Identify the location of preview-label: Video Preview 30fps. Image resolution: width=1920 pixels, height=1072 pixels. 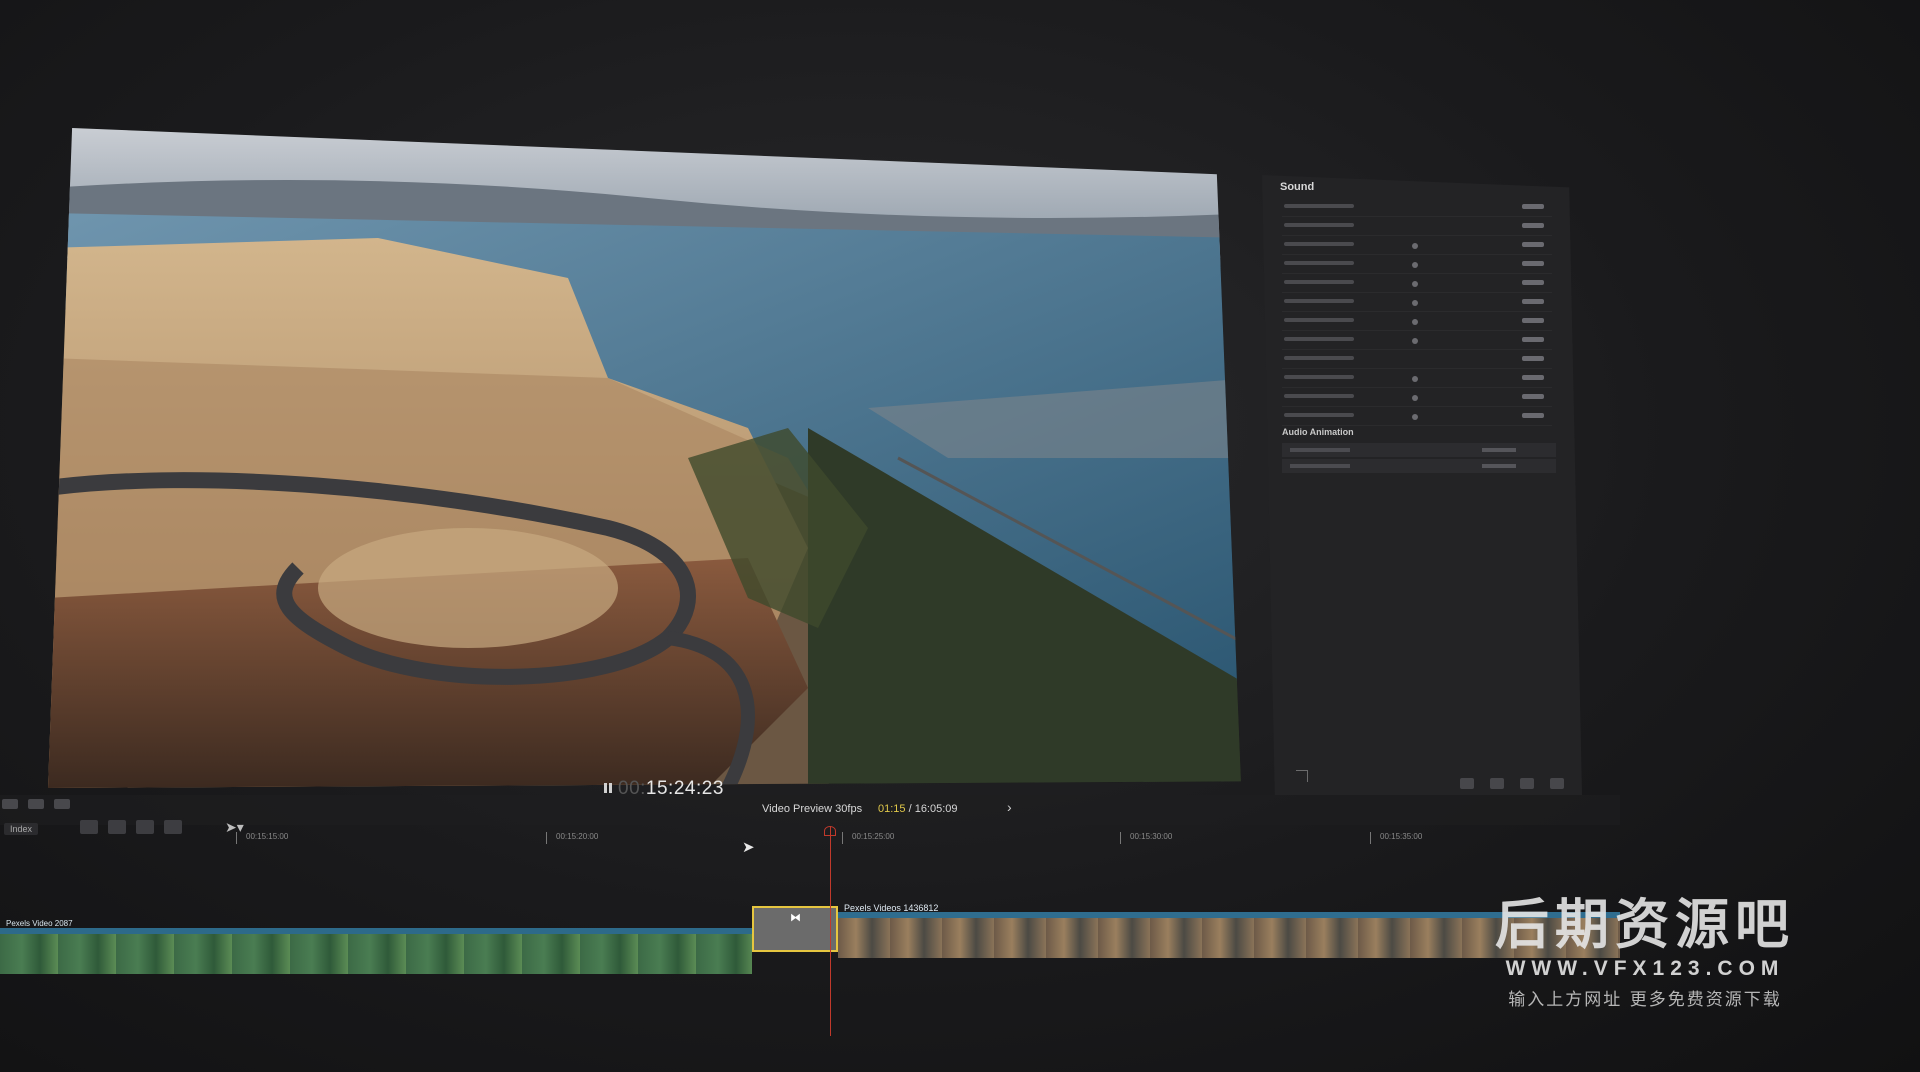
(812, 809).